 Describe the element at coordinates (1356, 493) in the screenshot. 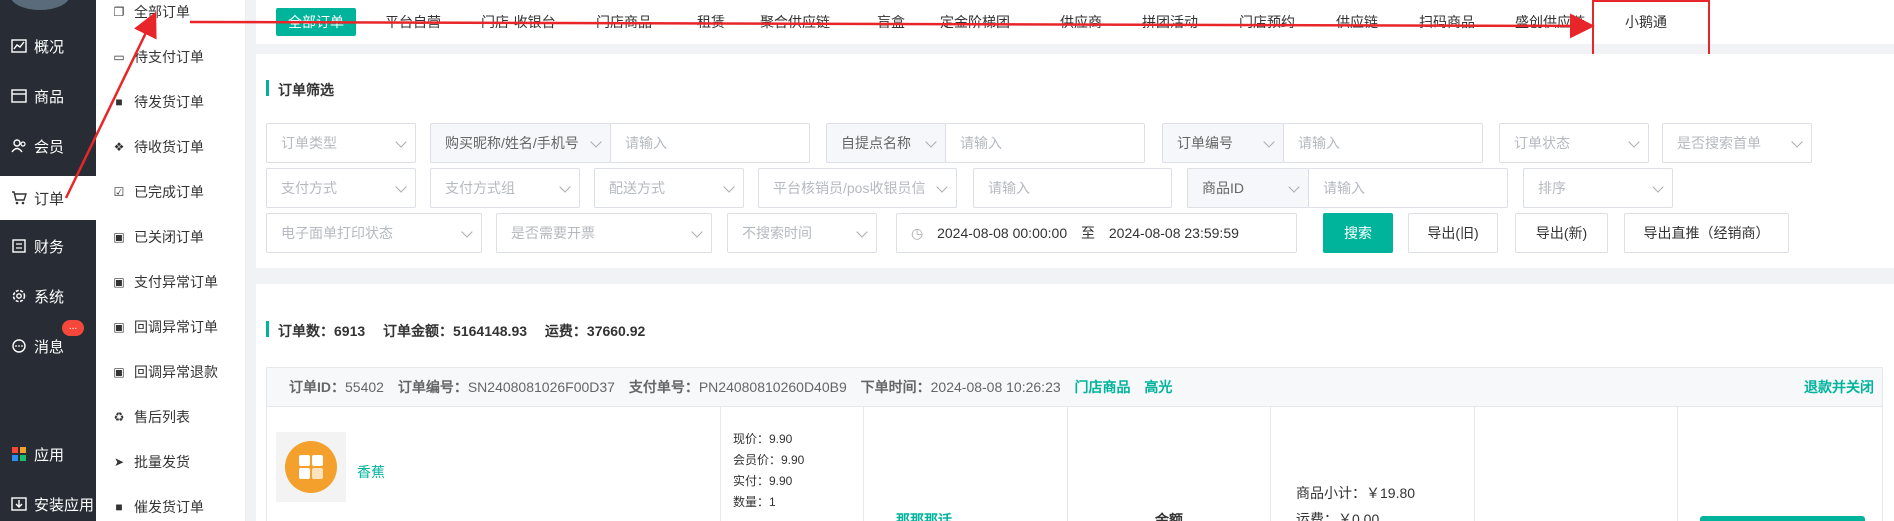

I see `goods-subtotal: 商品小计：￥19.80` at that location.